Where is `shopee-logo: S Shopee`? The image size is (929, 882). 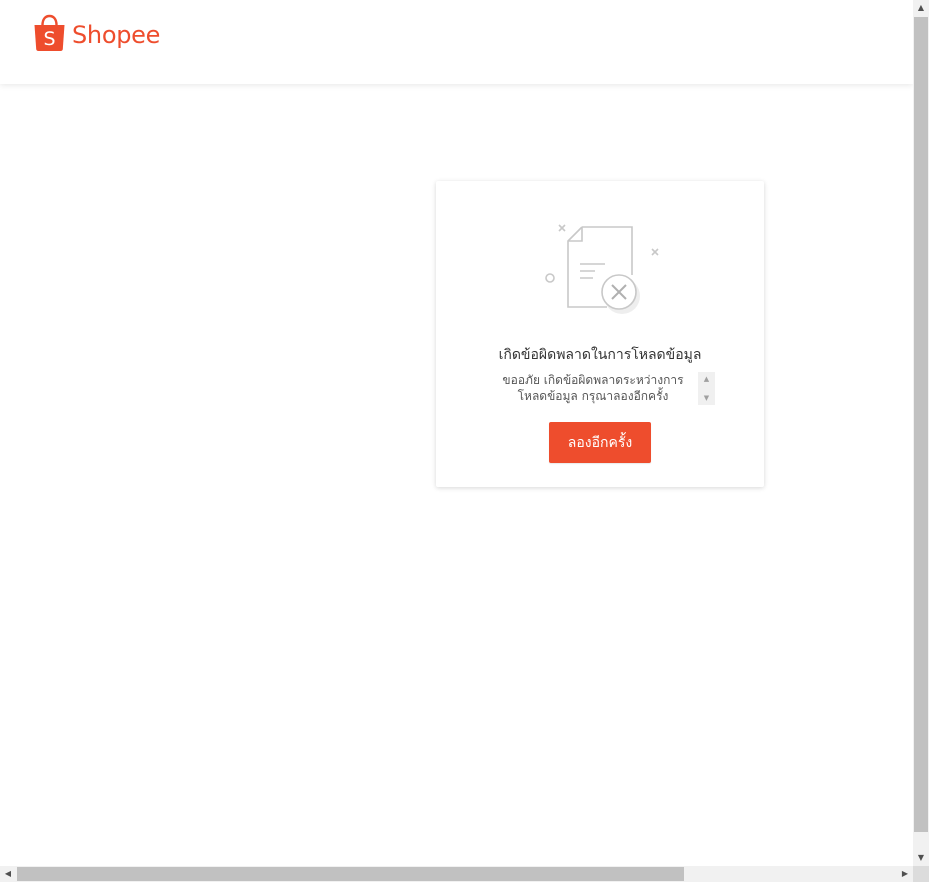
shopee-logo: S Shopee is located at coordinates (96, 33).